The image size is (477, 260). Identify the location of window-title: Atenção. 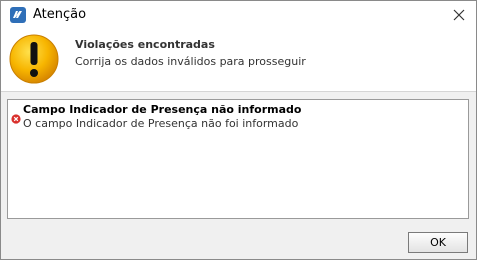
(60, 14).